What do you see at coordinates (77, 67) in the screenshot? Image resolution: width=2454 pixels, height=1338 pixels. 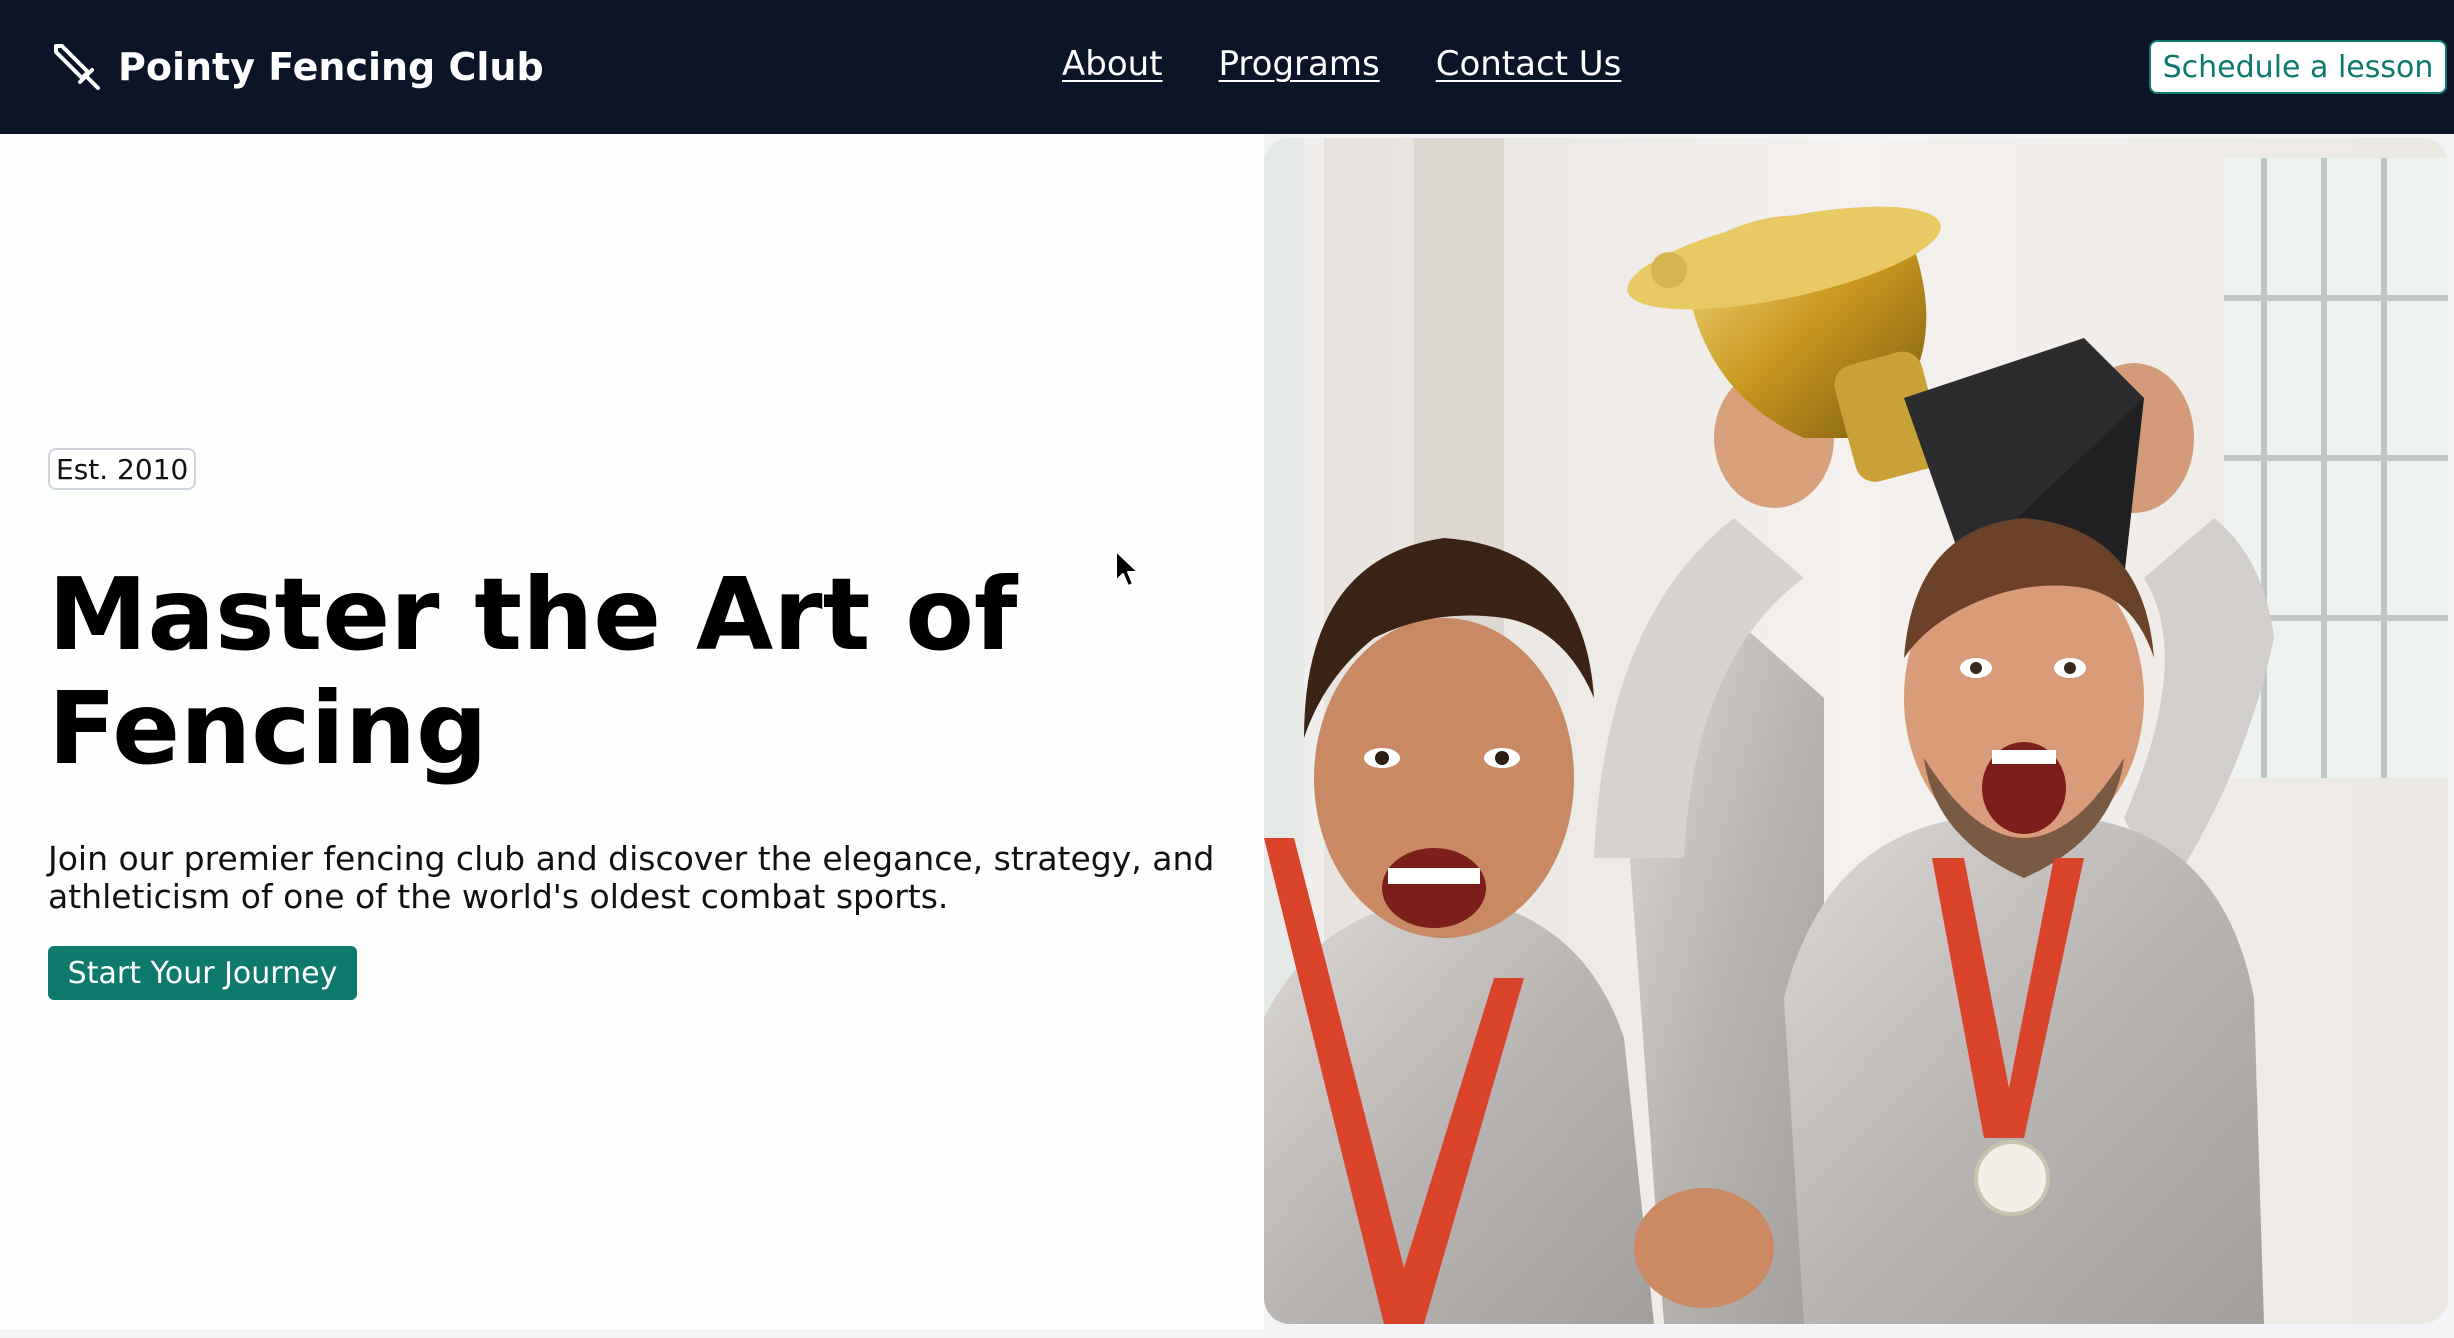 I see `sword-icon` at bounding box center [77, 67].